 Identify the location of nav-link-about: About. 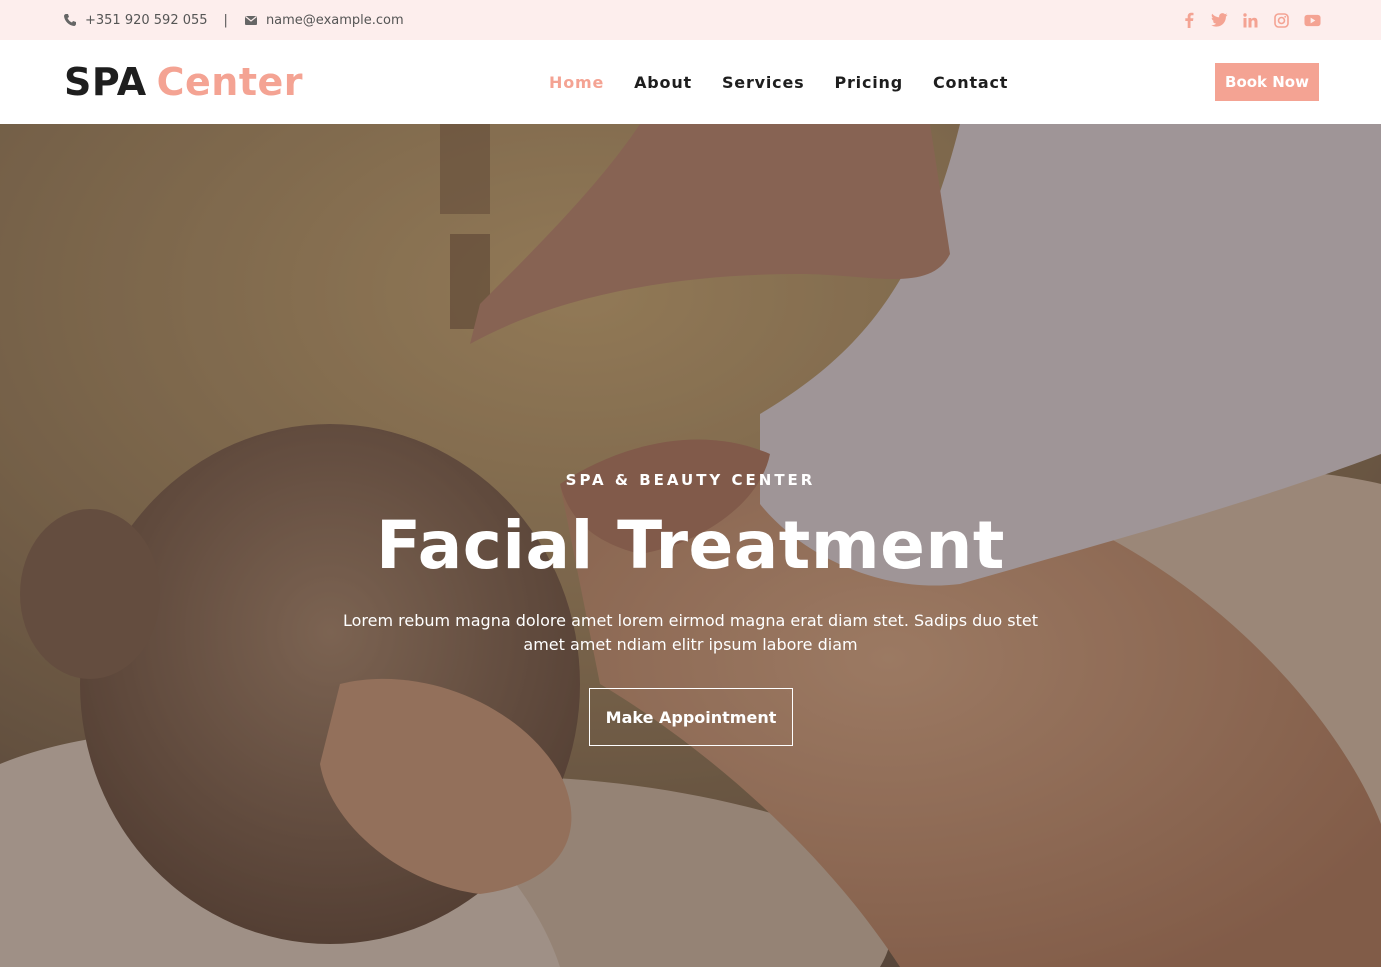
(663, 82).